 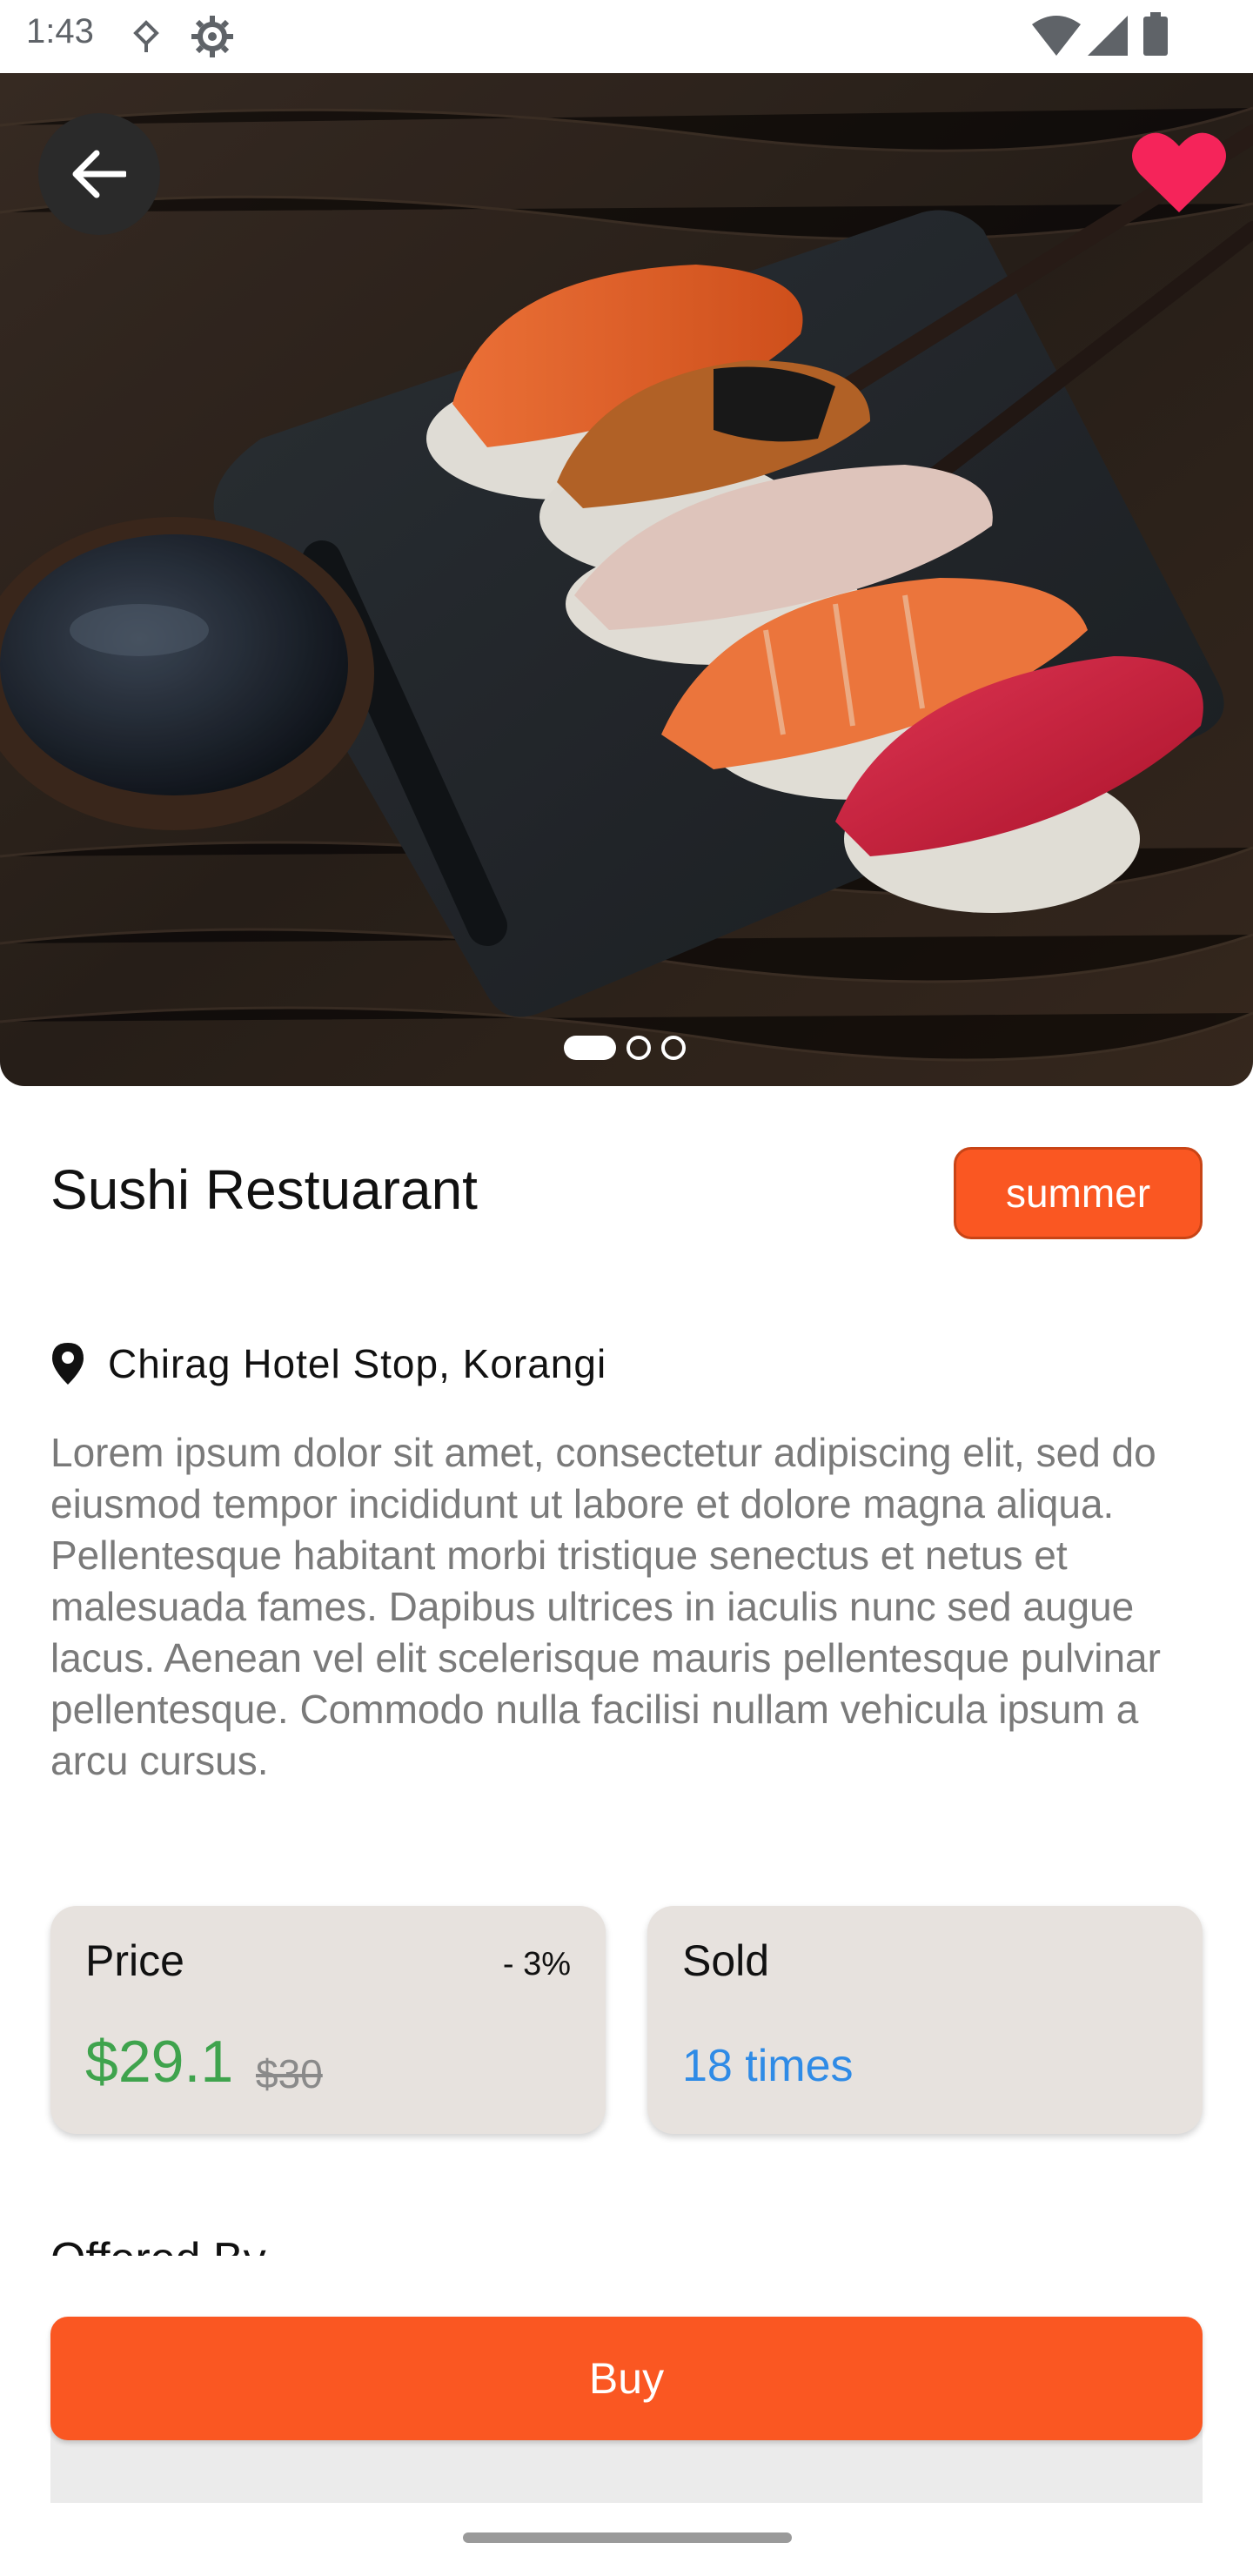 What do you see at coordinates (158, 2244) in the screenshot?
I see `offered-by-heading: Offered By` at bounding box center [158, 2244].